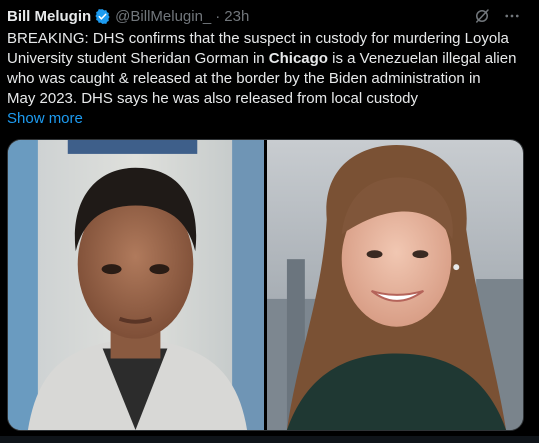 This screenshot has width=539, height=443. Describe the element at coordinates (163, 16) in the screenshot. I see `author-handle: @BillMelugin_` at that location.